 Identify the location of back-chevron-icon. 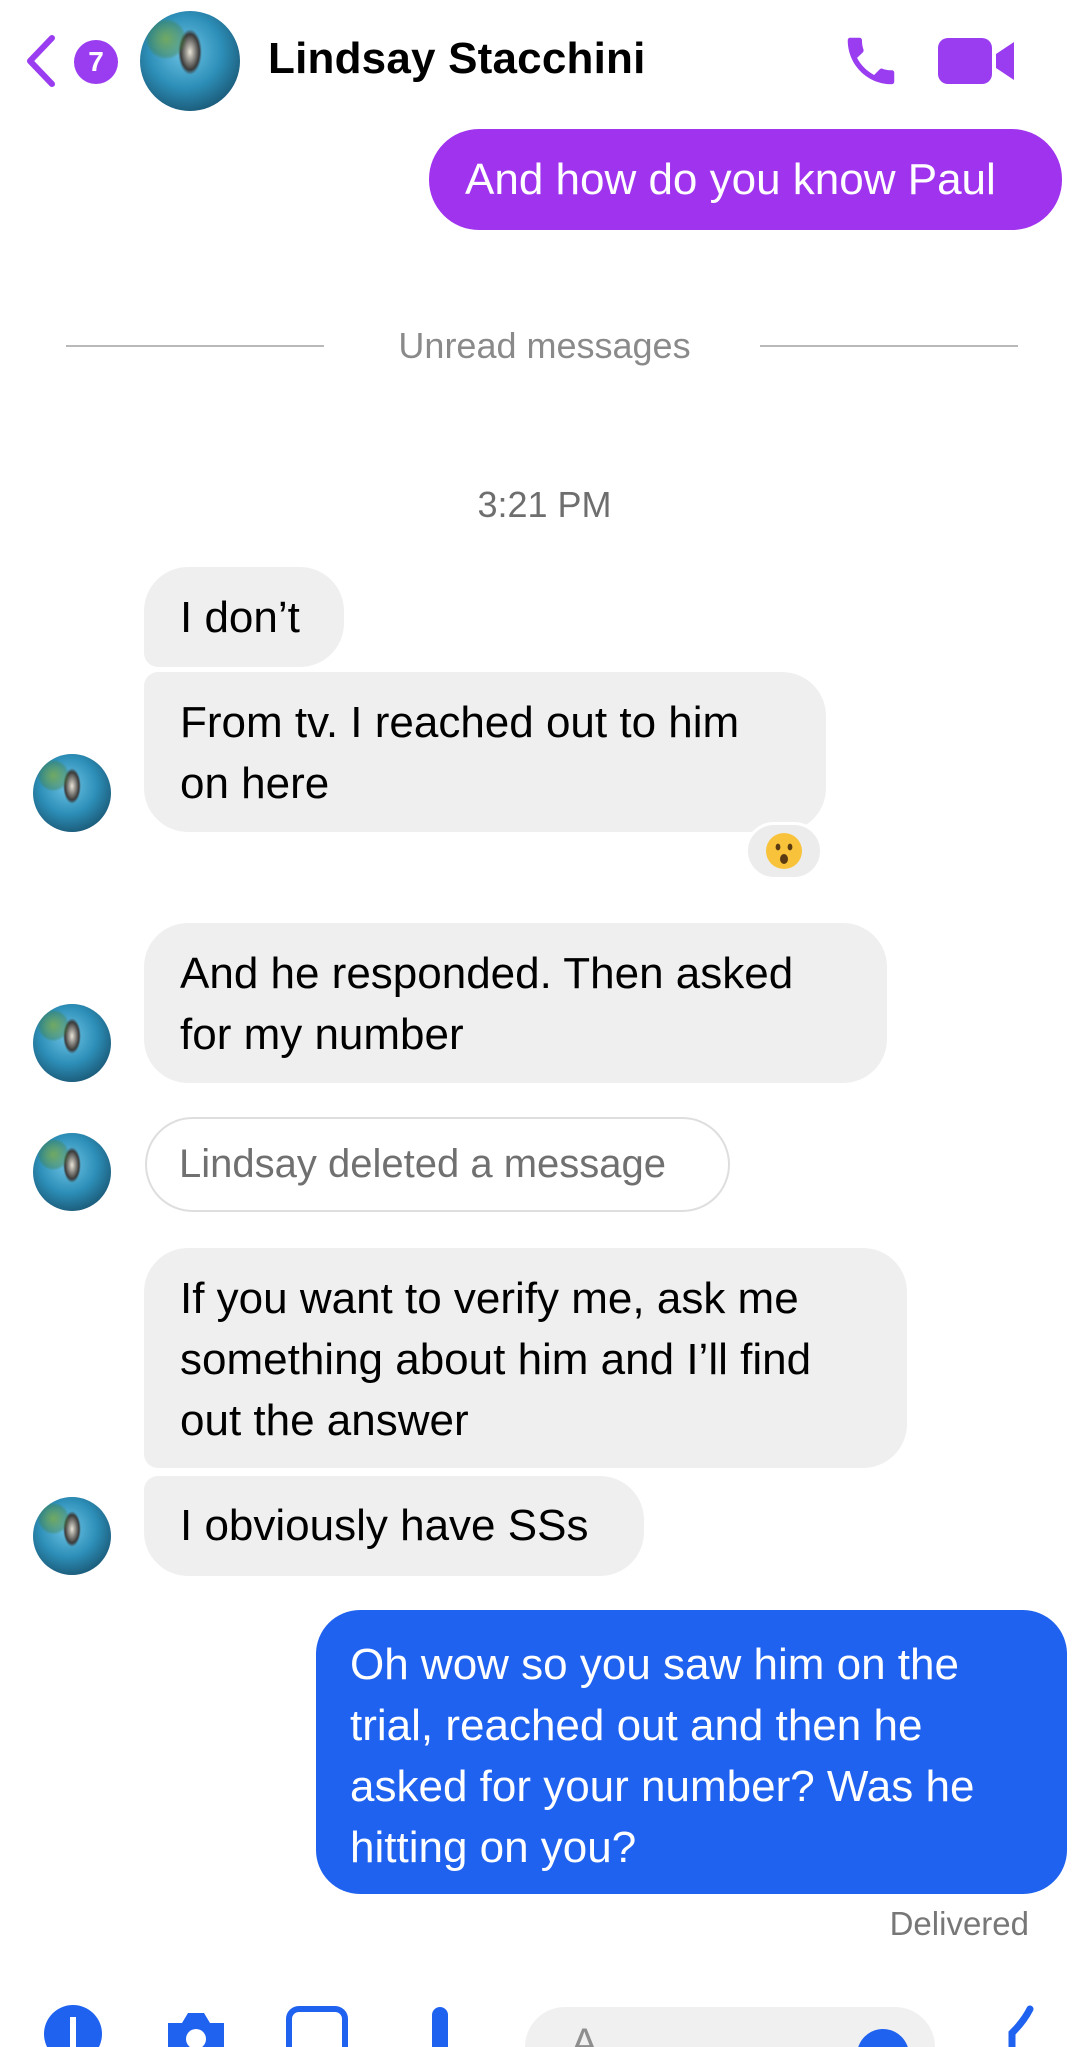
(41, 61).